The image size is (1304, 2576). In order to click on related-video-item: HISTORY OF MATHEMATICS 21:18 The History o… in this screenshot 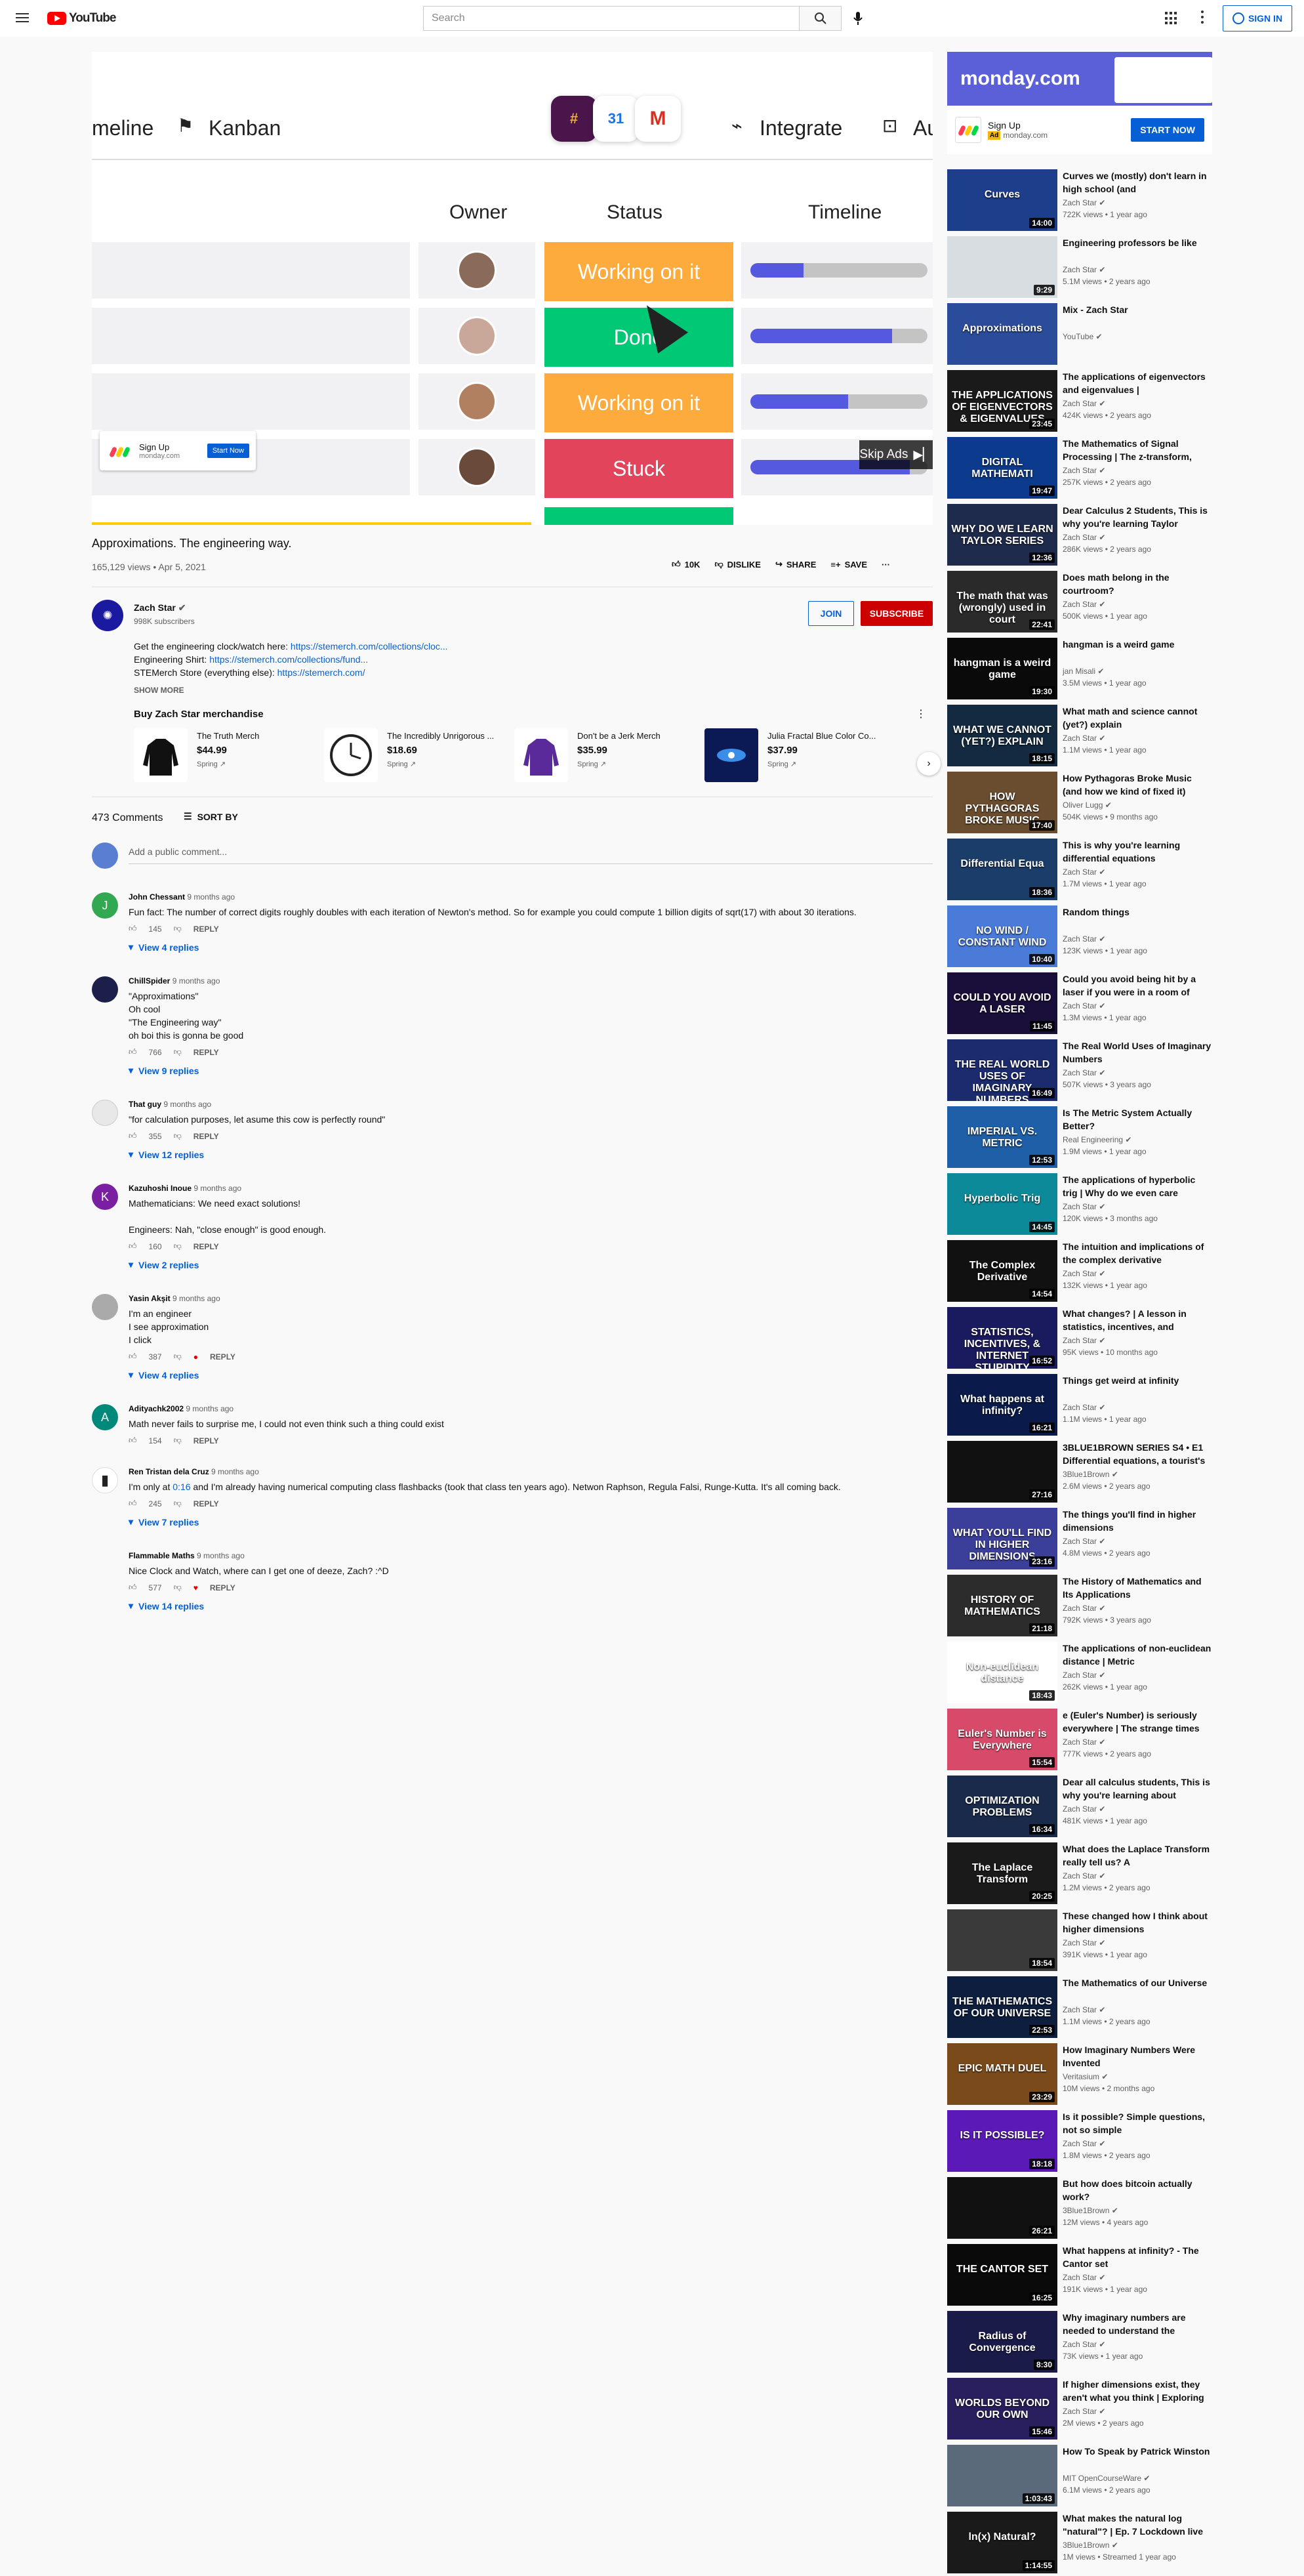, I will do `click(1079, 1605)`.